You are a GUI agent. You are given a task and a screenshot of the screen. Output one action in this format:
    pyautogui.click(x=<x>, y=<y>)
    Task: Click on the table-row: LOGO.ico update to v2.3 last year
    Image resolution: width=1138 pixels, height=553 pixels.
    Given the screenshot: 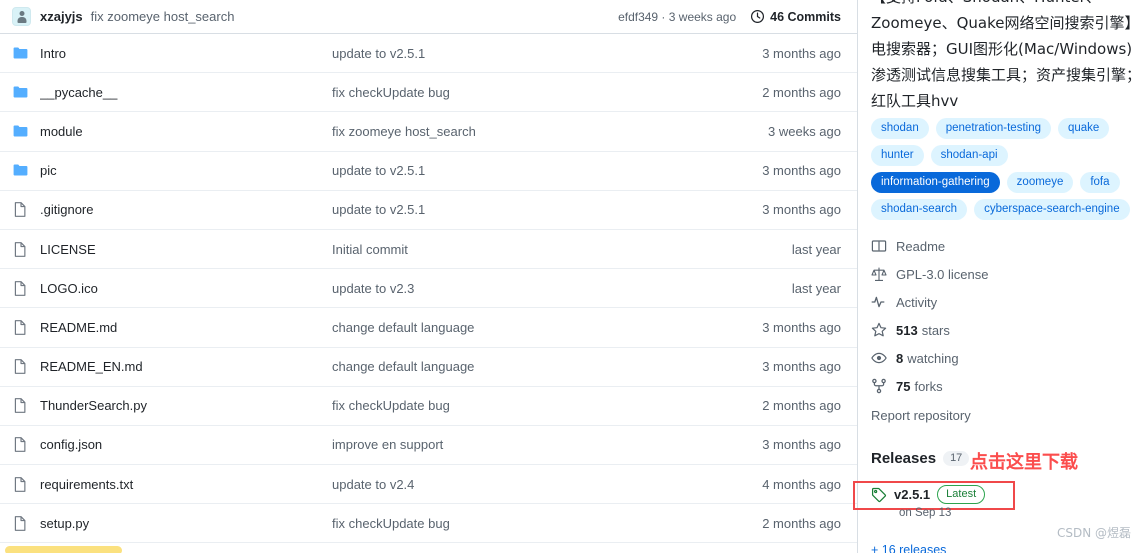 What is the action you would take?
    pyautogui.click(x=428, y=289)
    